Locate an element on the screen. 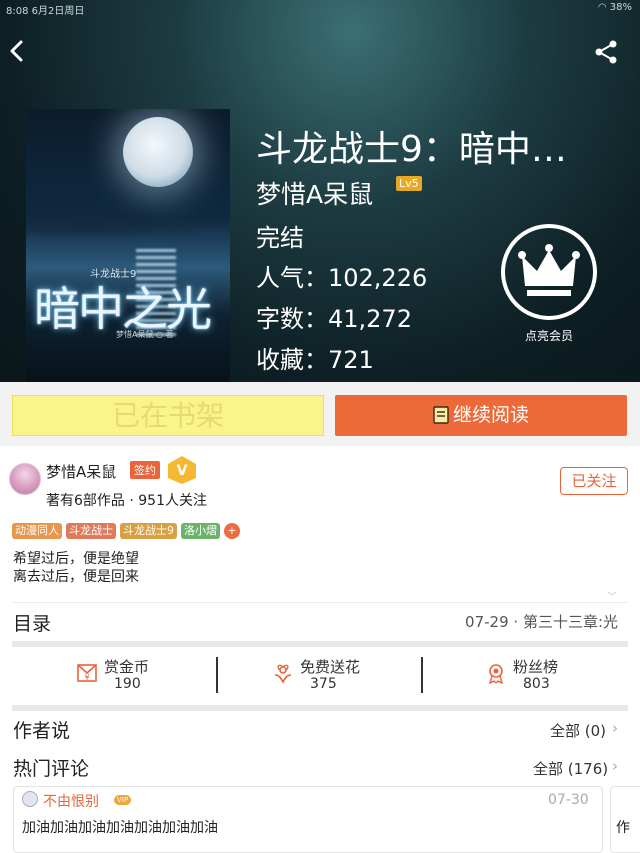 The height and width of the screenshot is (853, 640). reward-coins: ¥ 赏金币 190 is located at coordinates (126, 676).